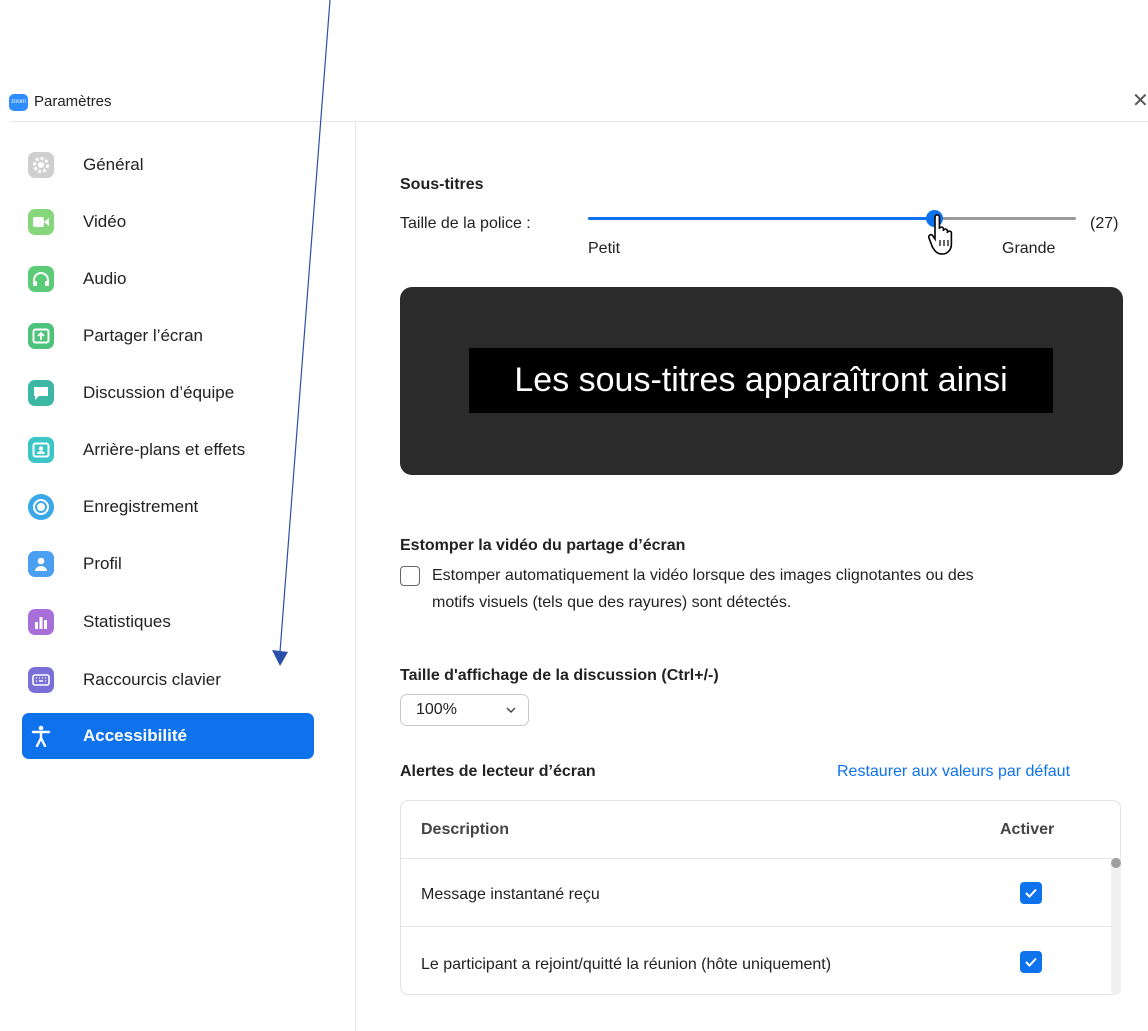  Describe the element at coordinates (761, 380) in the screenshot. I see `caption-preview-text: Les sous-titres apparaîtront ainsi` at that location.